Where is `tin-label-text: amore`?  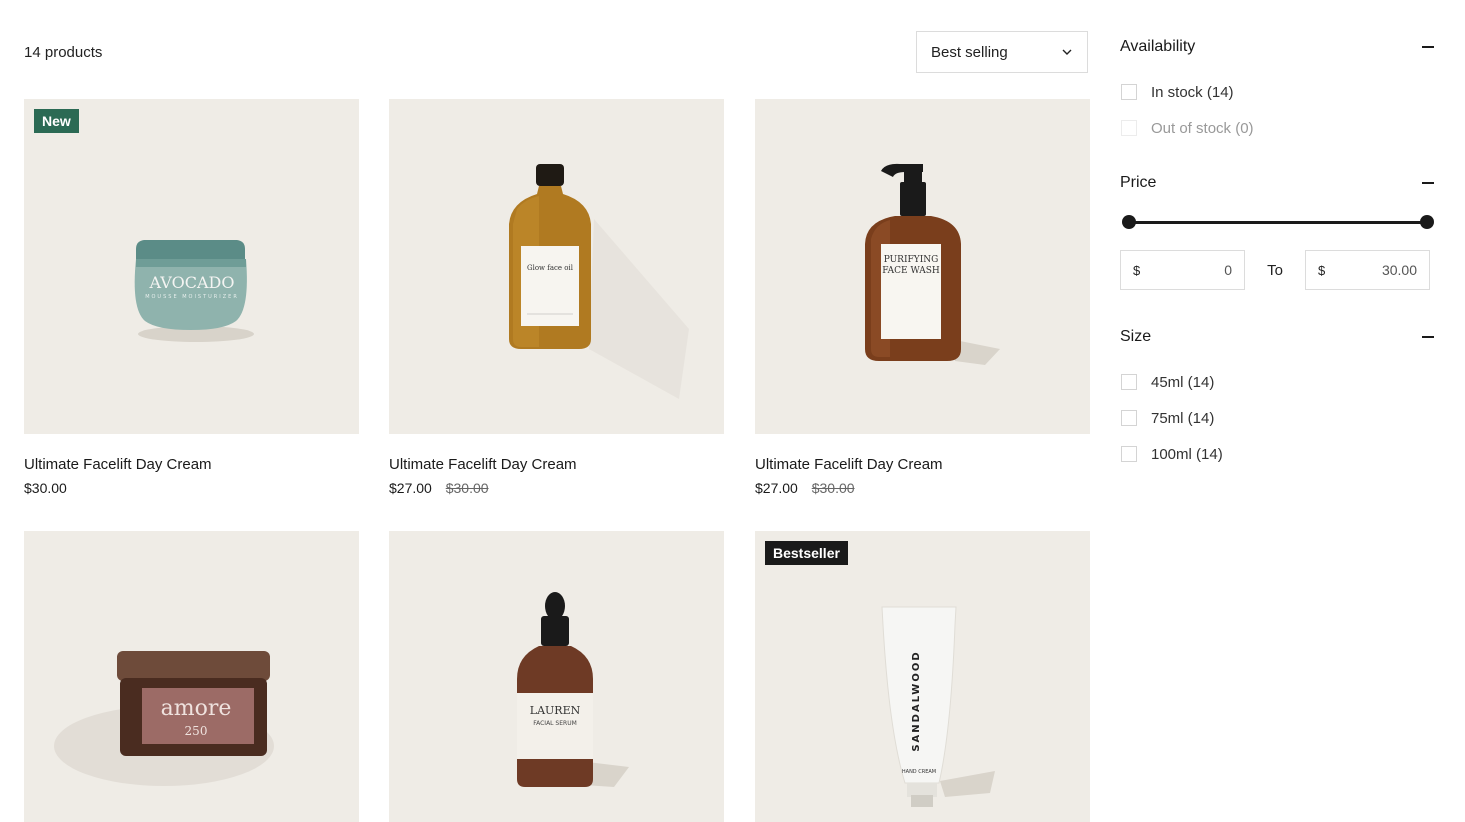 tin-label-text: amore is located at coordinates (196, 708).